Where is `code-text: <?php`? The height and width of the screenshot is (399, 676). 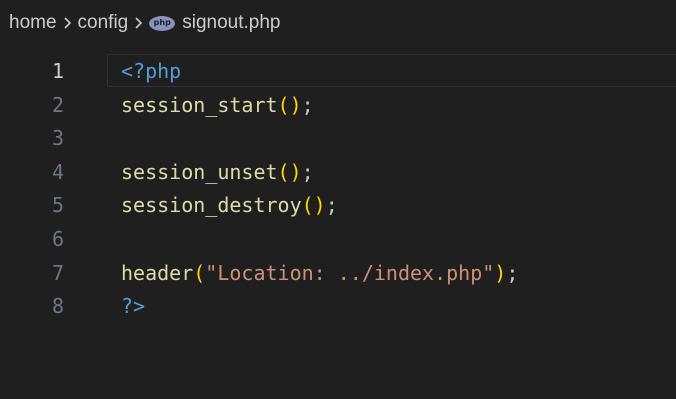
code-text: <?php is located at coordinates (151, 71).